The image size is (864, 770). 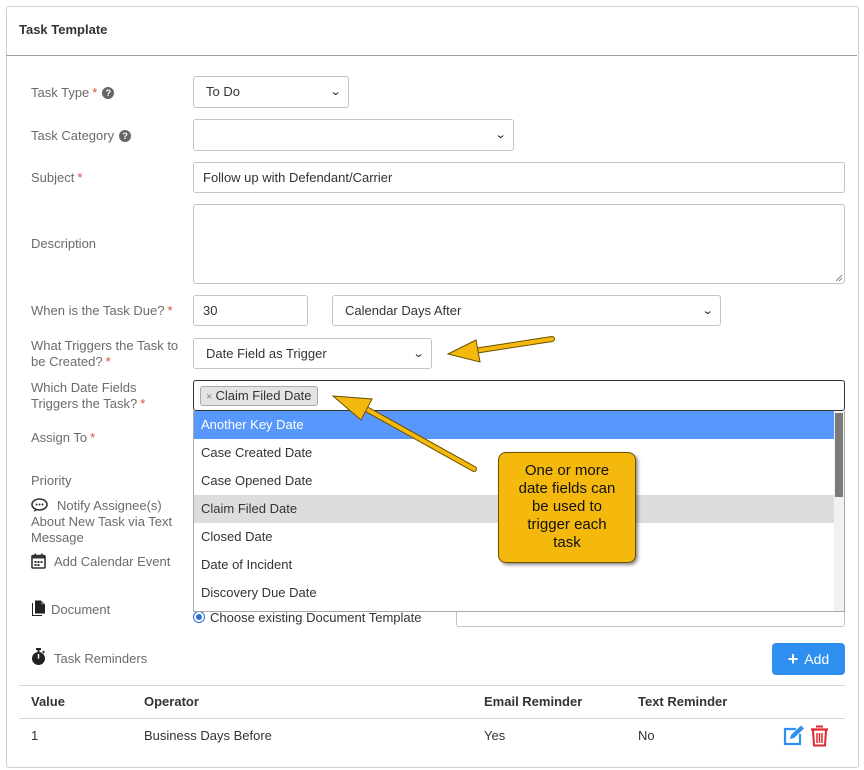 I want to click on cell-text: No, so click(x=646, y=735).